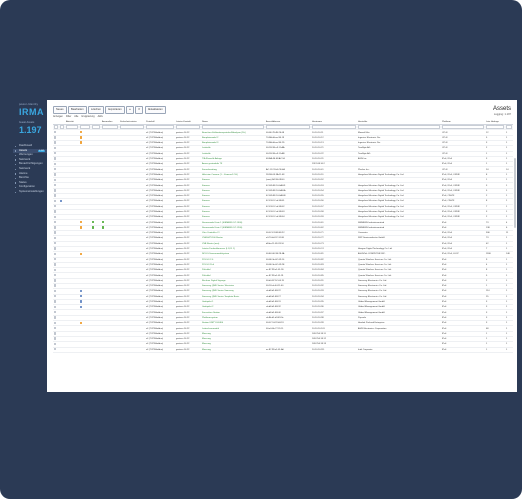 The height and width of the screenshot is (499, 522). What do you see at coordinates (502, 114) in the screenshot?
I see `page-subtitle: Logging: 1.197` at bounding box center [502, 114].